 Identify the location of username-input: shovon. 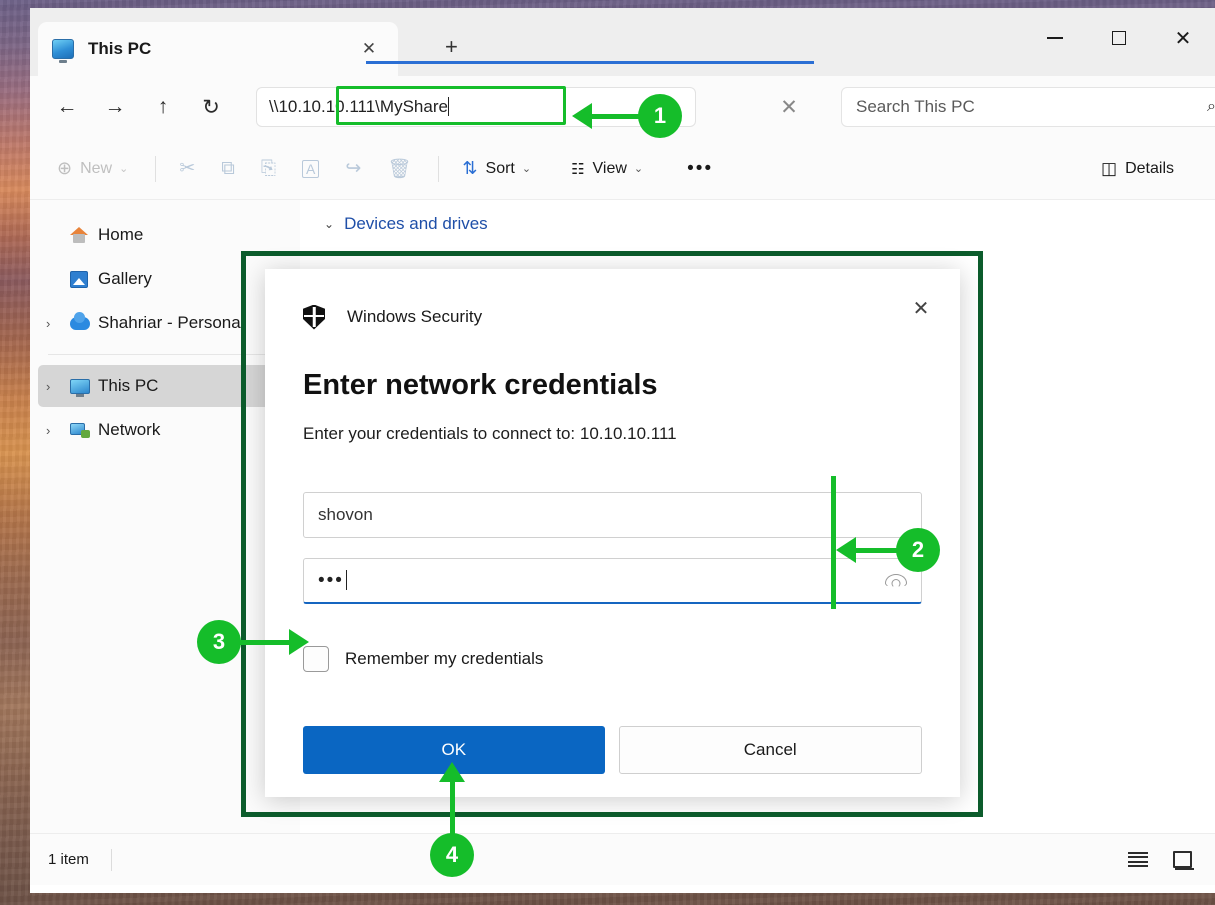
(612, 515).